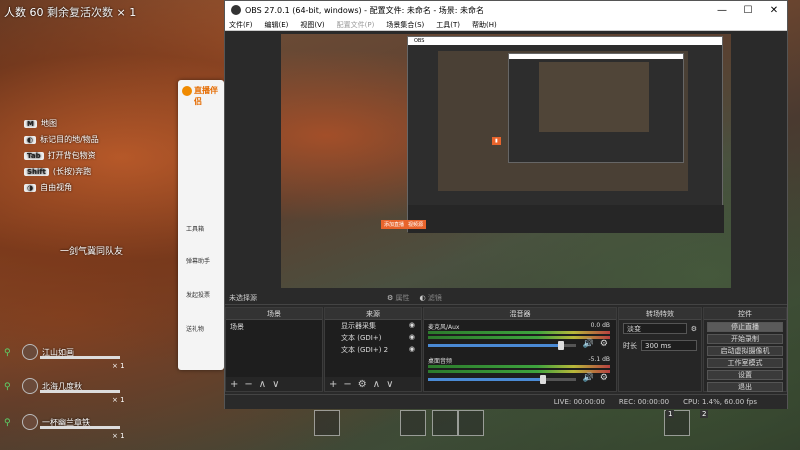 The image size is (800, 450). I want to click on mouse-key-icon: ◐, so click(30, 139).